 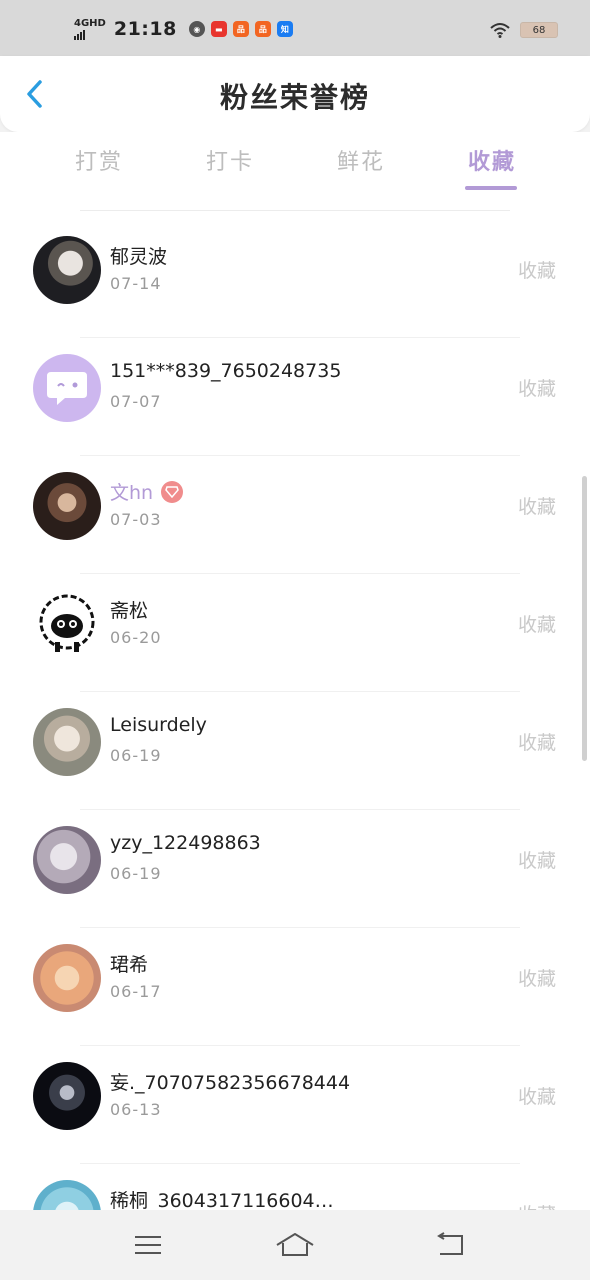 What do you see at coordinates (284, 29) in the screenshot?
I see `zhihu-icon: 知` at bounding box center [284, 29].